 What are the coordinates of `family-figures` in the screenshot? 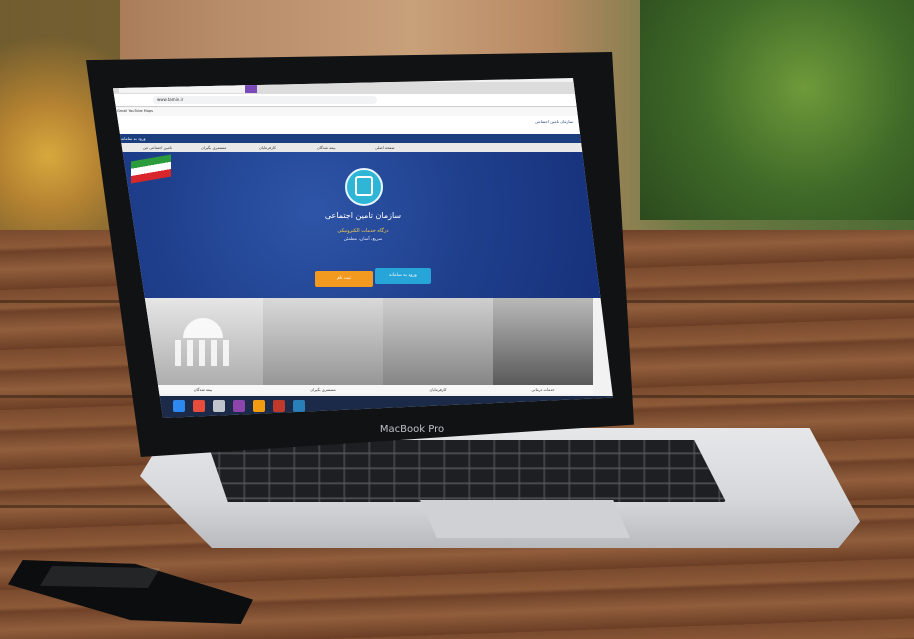 It's located at (205, 353).